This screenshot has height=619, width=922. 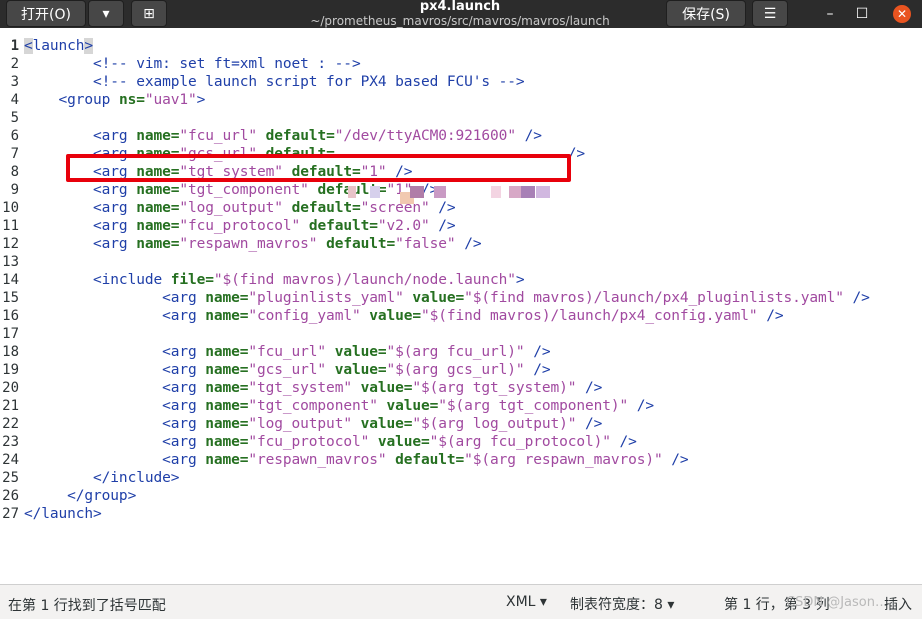 What do you see at coordinates (10, 226) in the screenshot?
I see `line-number: 11` at bounding box center [10, 226].